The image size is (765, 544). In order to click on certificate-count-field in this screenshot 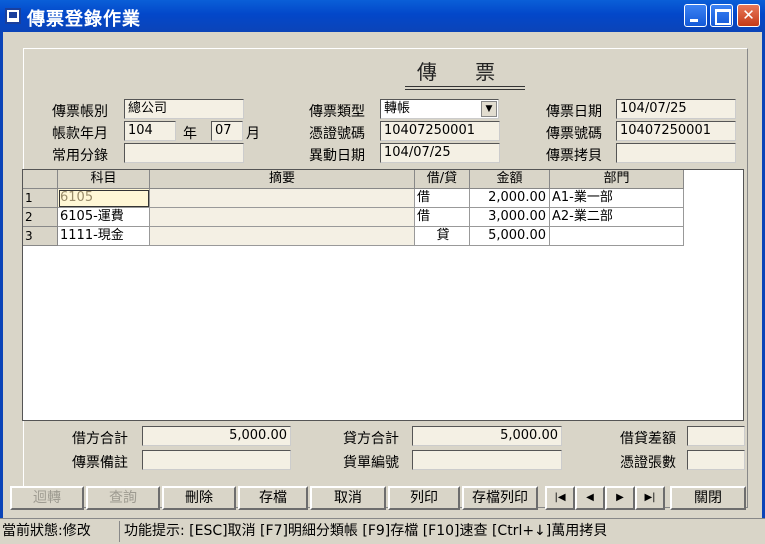, I will do `click(716, 460)`.